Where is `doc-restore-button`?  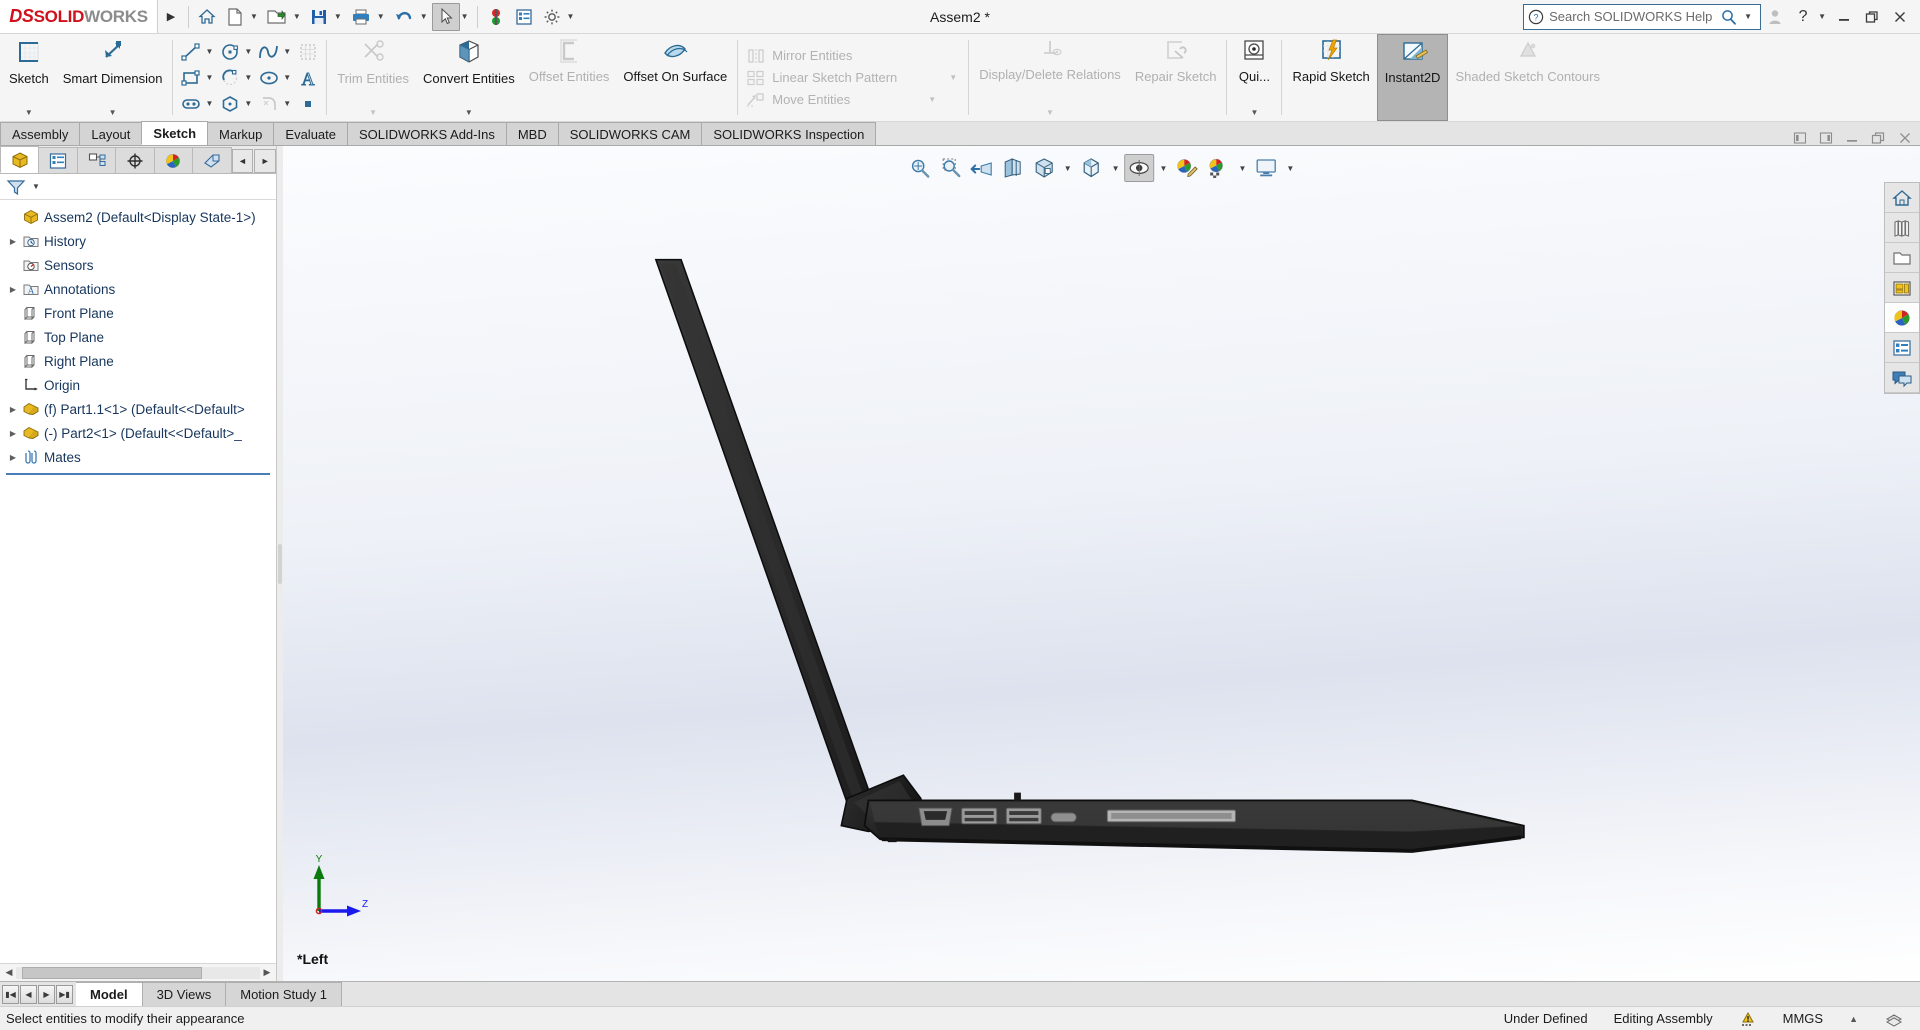 doc-restore-button is located at coordinates (1878, 138).